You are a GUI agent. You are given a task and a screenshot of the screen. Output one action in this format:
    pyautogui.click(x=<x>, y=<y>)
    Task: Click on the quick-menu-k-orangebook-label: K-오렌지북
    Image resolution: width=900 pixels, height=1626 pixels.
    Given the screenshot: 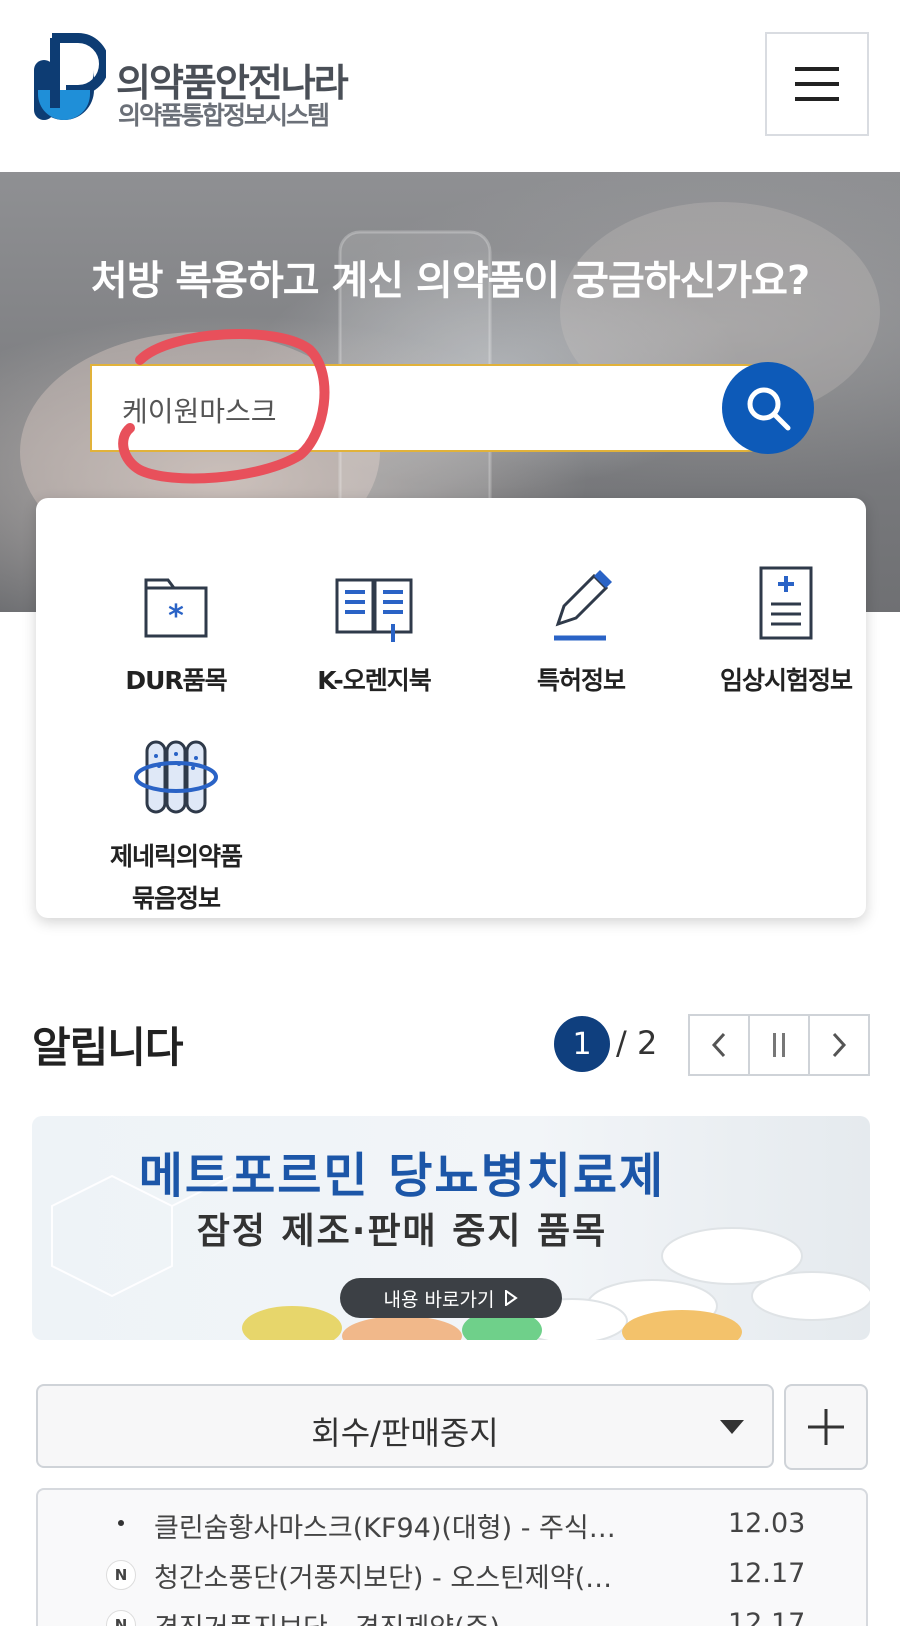 What is the action you would take?
    pyautogui.click(x=374, y=680)
    